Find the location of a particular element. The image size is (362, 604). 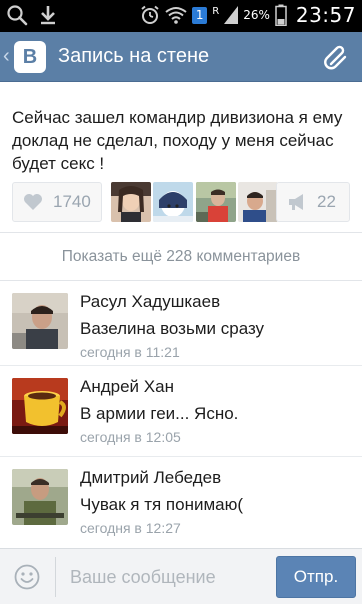

comment-text: Чувак я тя понимаю( is located at coordinates (162, 504).